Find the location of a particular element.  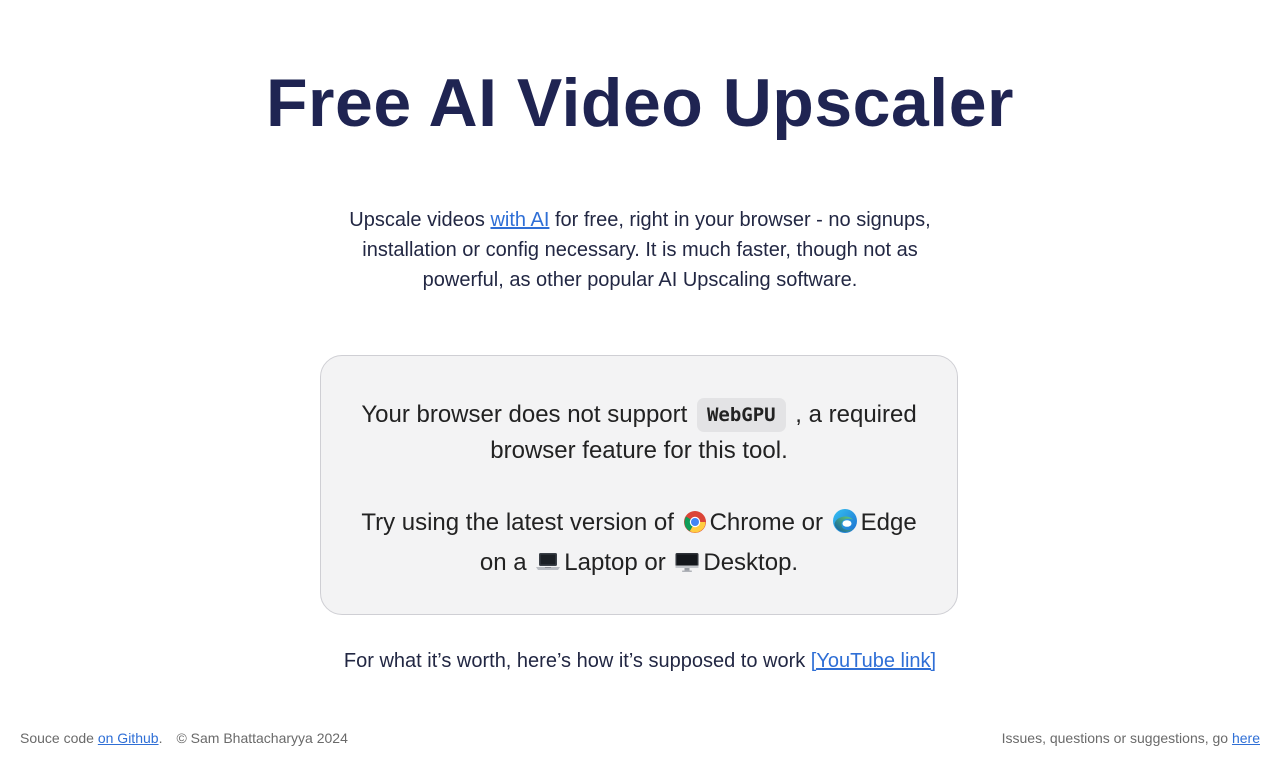

unsupported-text-start: Your browser does not support is located at coordinates (527, 414).